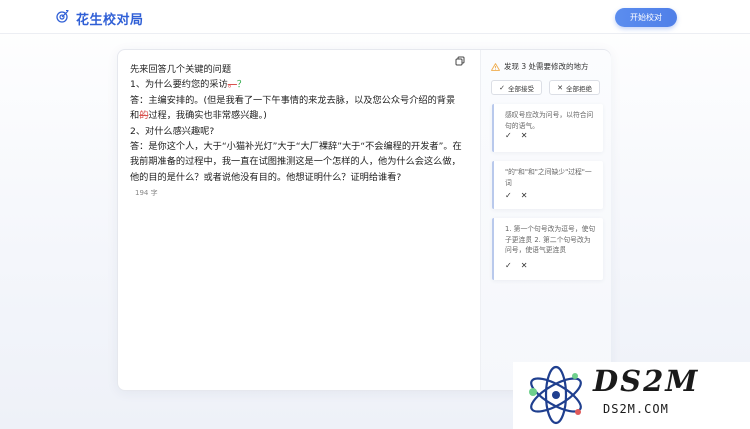 Image resolution: width=750 pixels, height=429 pixels. What do you see at coordinates (646, 17) in the screenshot?
I see `start-proofread-button: 开始校对` at bounding box center [646, 17].